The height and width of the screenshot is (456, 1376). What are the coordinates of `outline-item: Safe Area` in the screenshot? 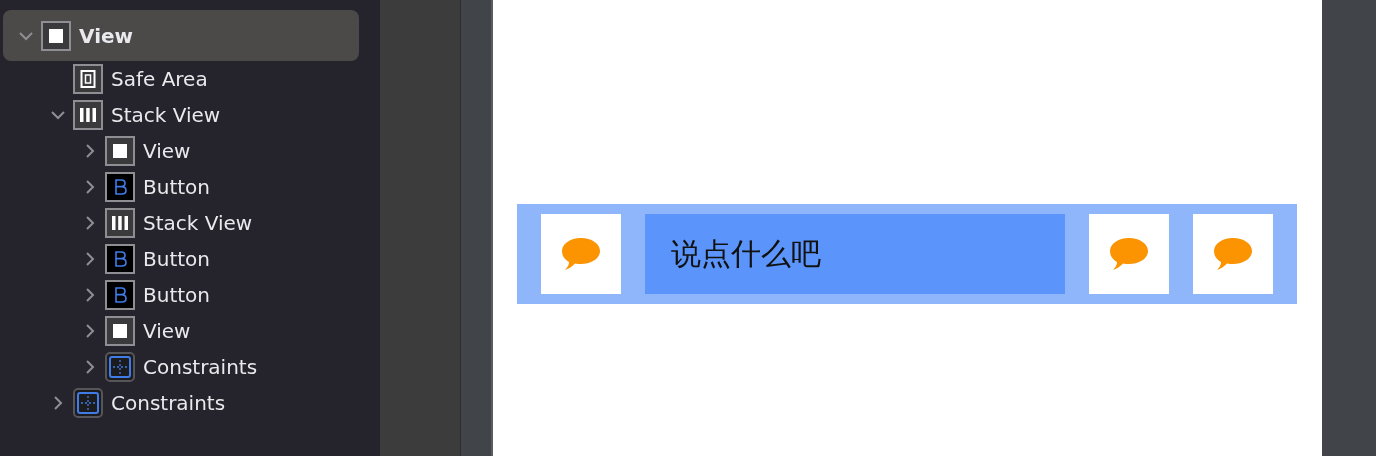 It's located at (181, 79).